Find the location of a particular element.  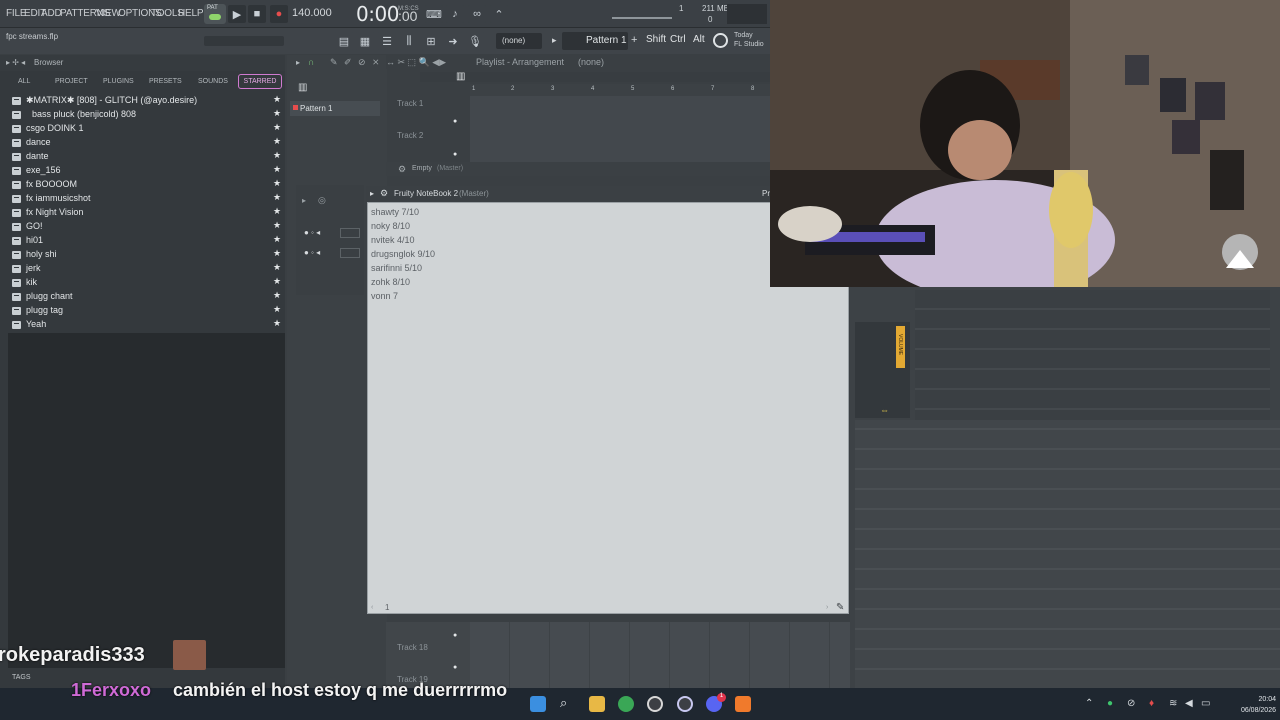

microphone-icon: ♦ is located at coordinates (1151, 703).